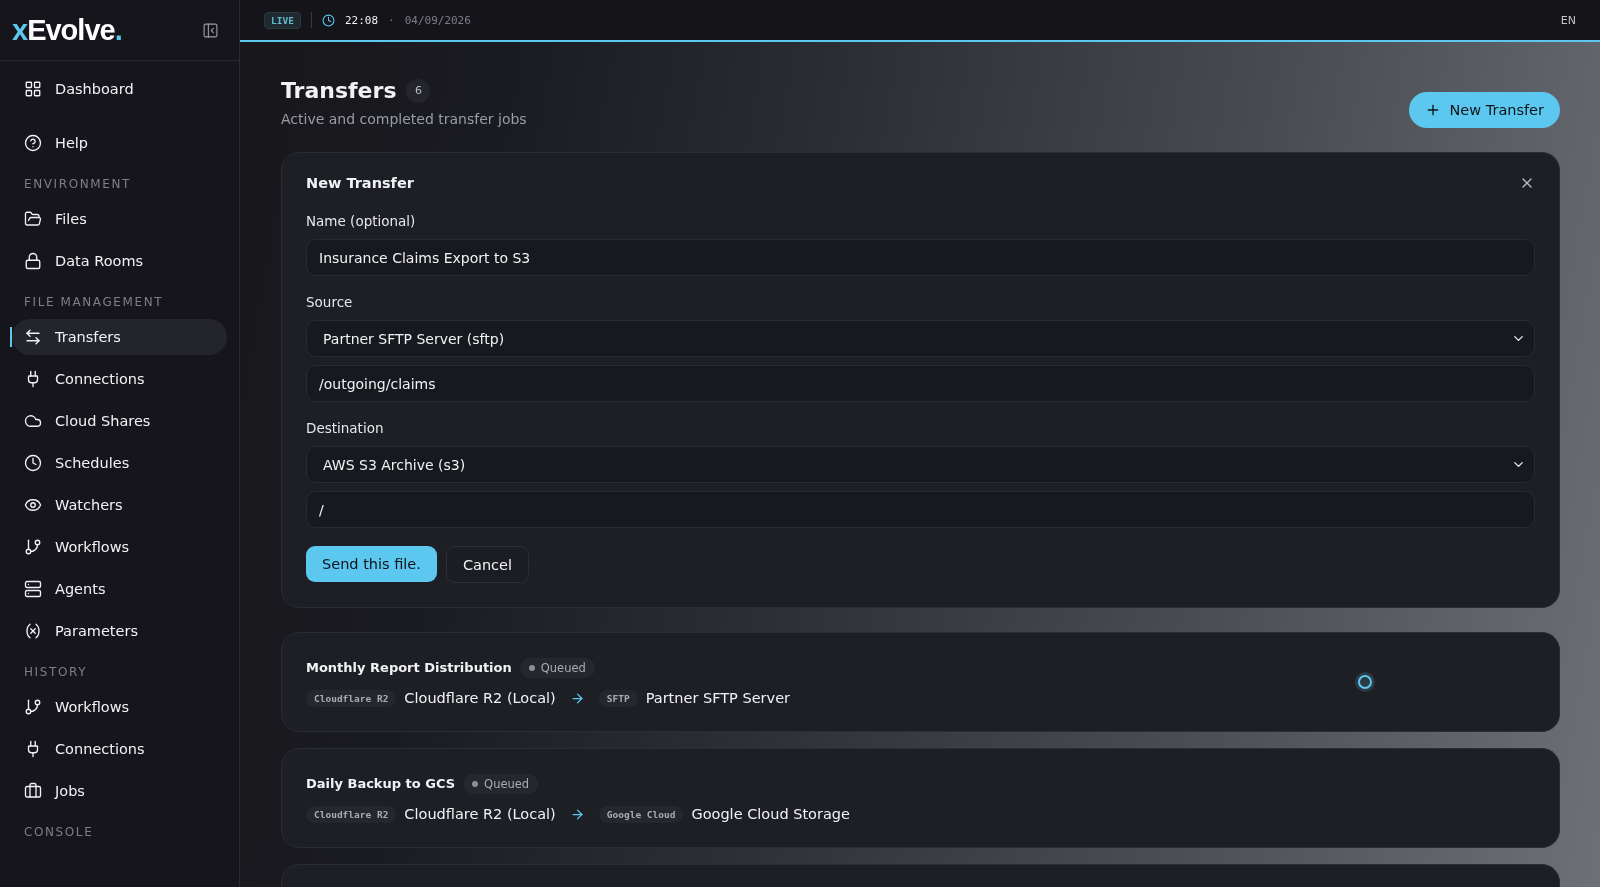 The width and height of the screenshot is (1600, 887). Describe the element at coordinates (77, 184) in the screenshot. I see `section-title: ENVIRONMENT` at that location.